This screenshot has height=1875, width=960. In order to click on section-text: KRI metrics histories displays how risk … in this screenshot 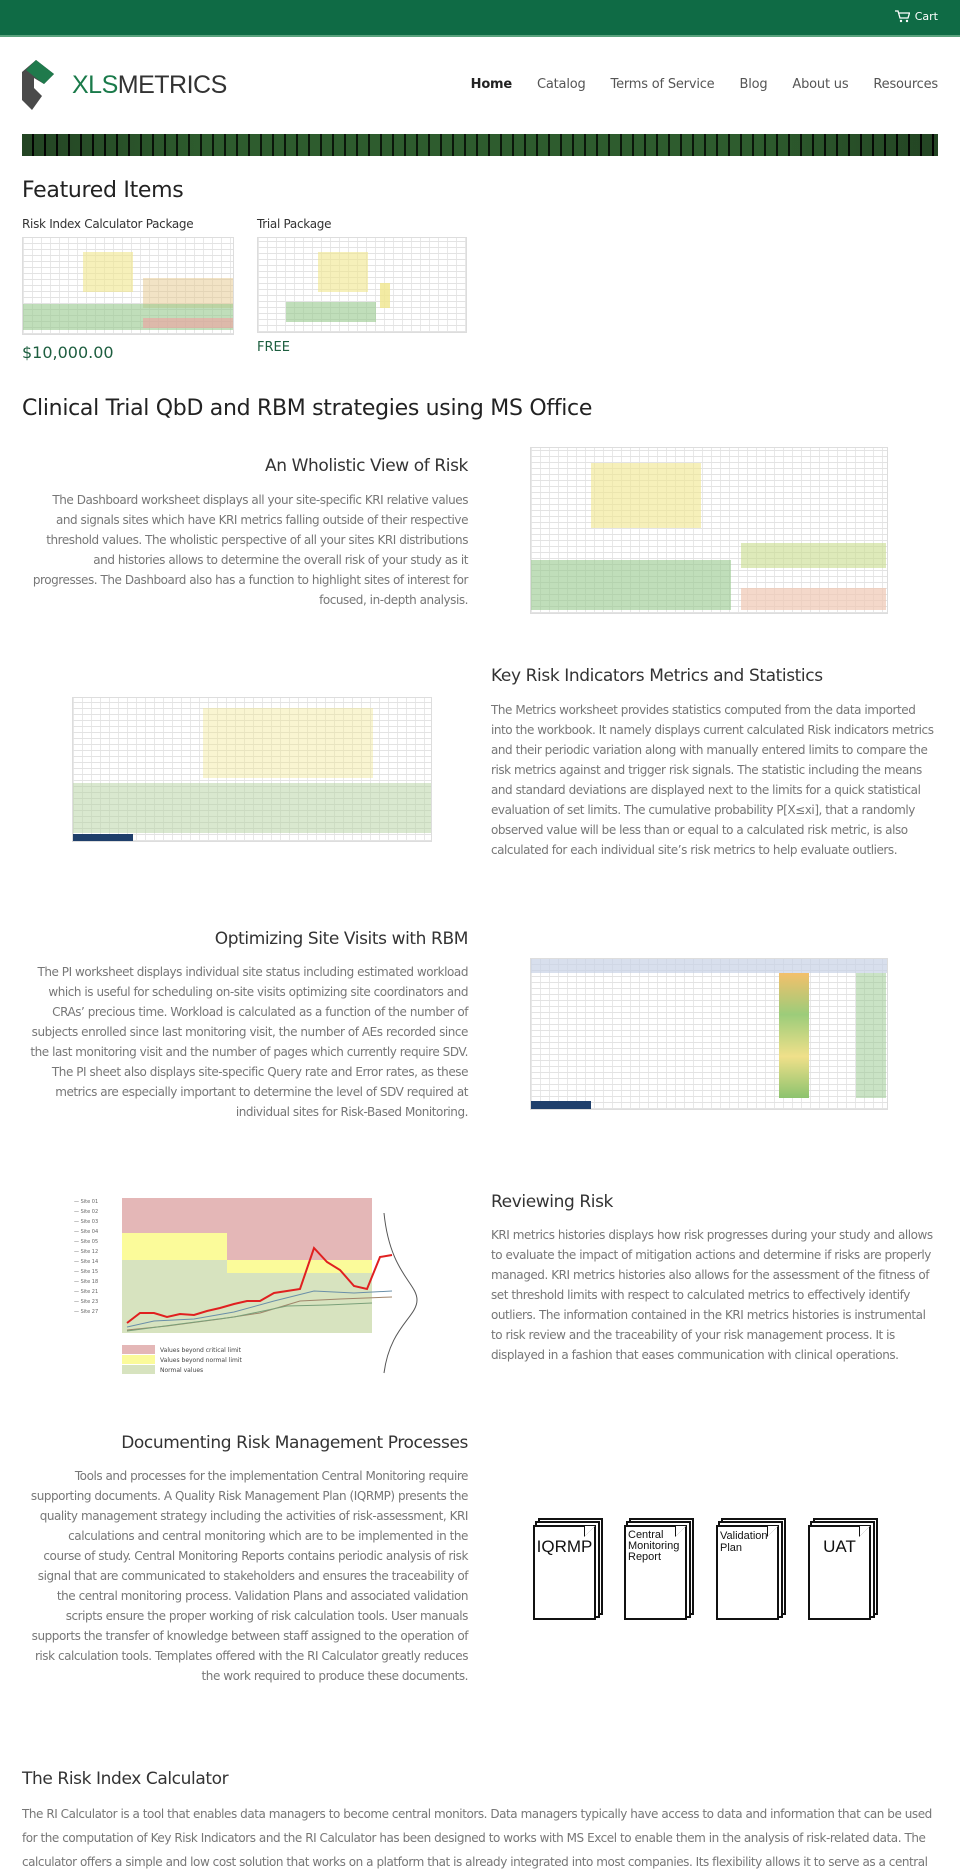, I will do `click(712, 1295)`.